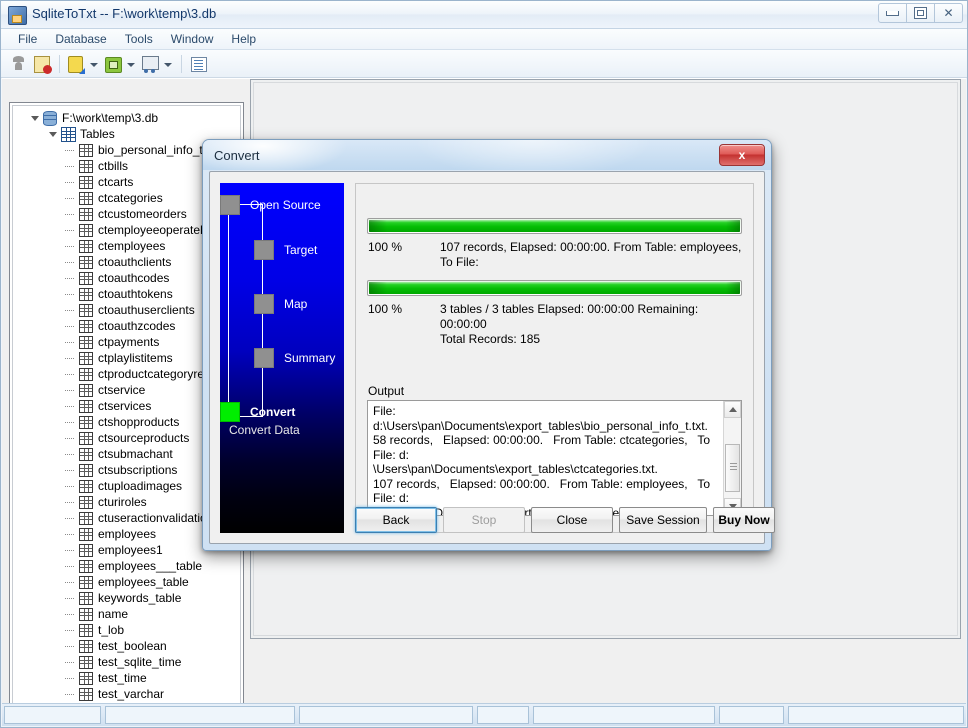 Image resolution: width=968 pixels, height=728 pixels. I want to click on wizard-step-marker-active, so click(230, 412).